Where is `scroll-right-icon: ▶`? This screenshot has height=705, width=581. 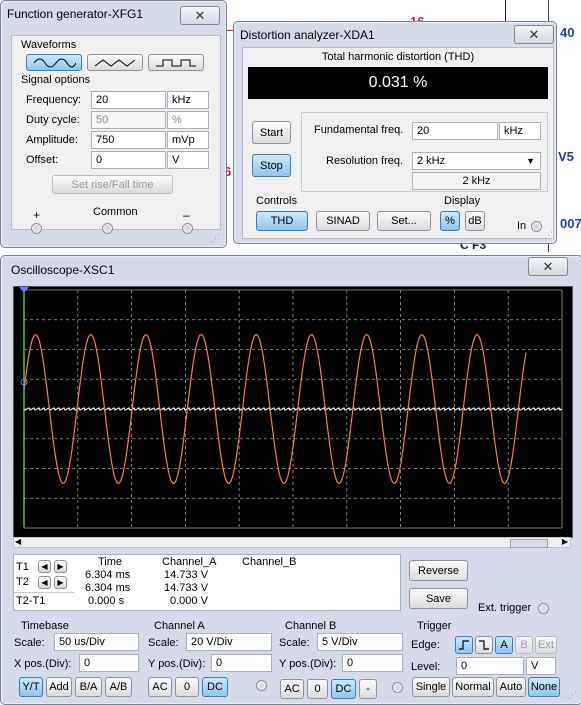
scroll-right-icon: ▶ is located at coordinates (565, 541).